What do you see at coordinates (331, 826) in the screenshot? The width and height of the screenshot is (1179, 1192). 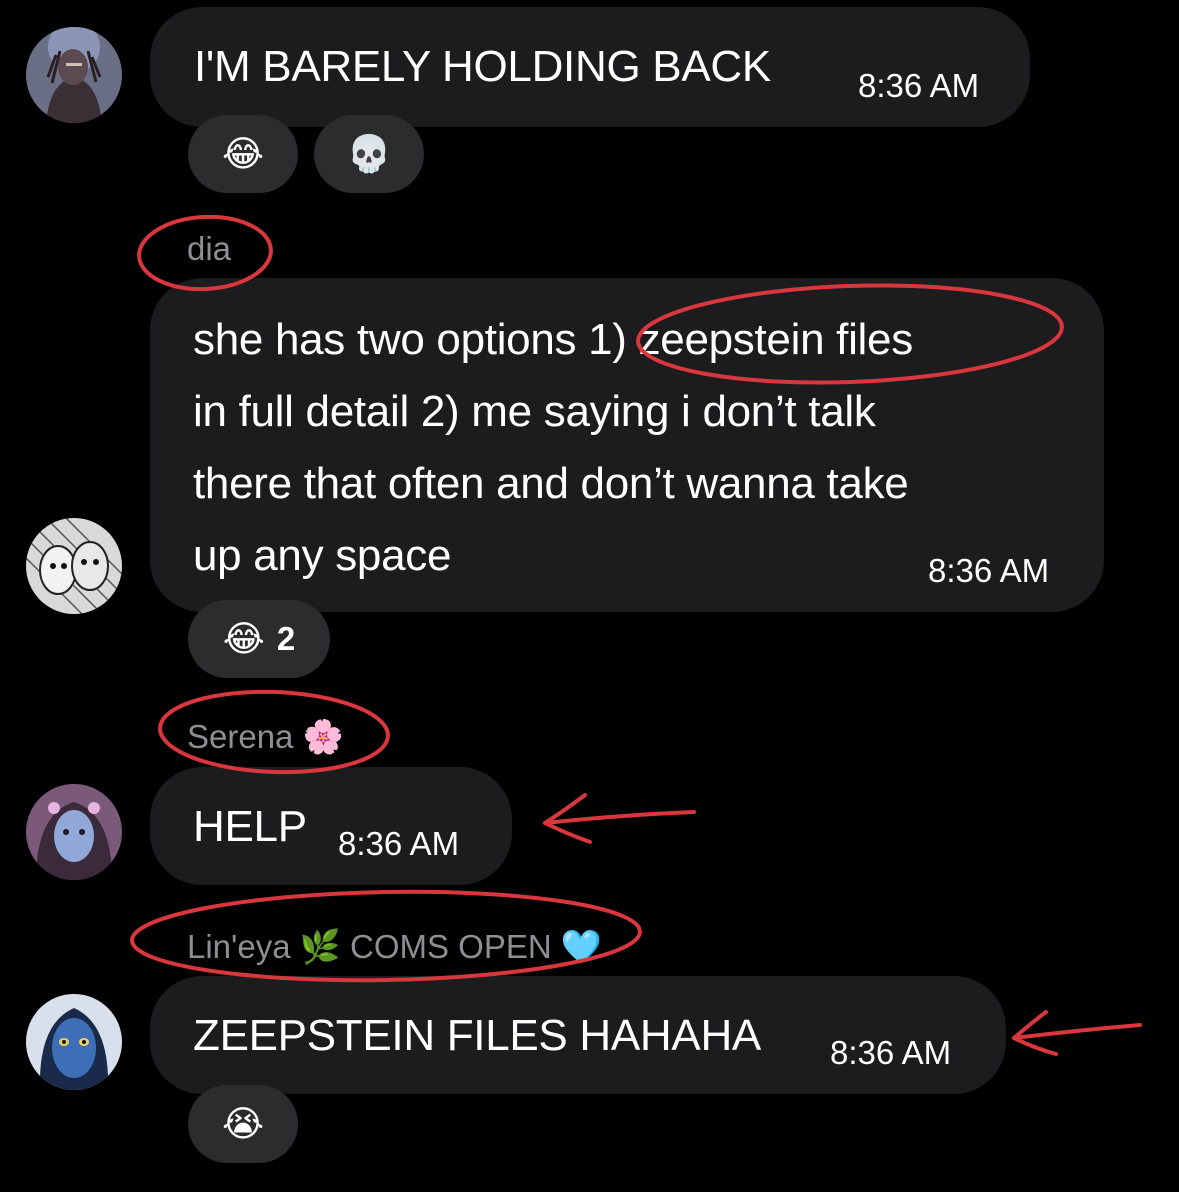 I see `message-bubble: HELP 8:36 AM` at bounding box center [331, 826].